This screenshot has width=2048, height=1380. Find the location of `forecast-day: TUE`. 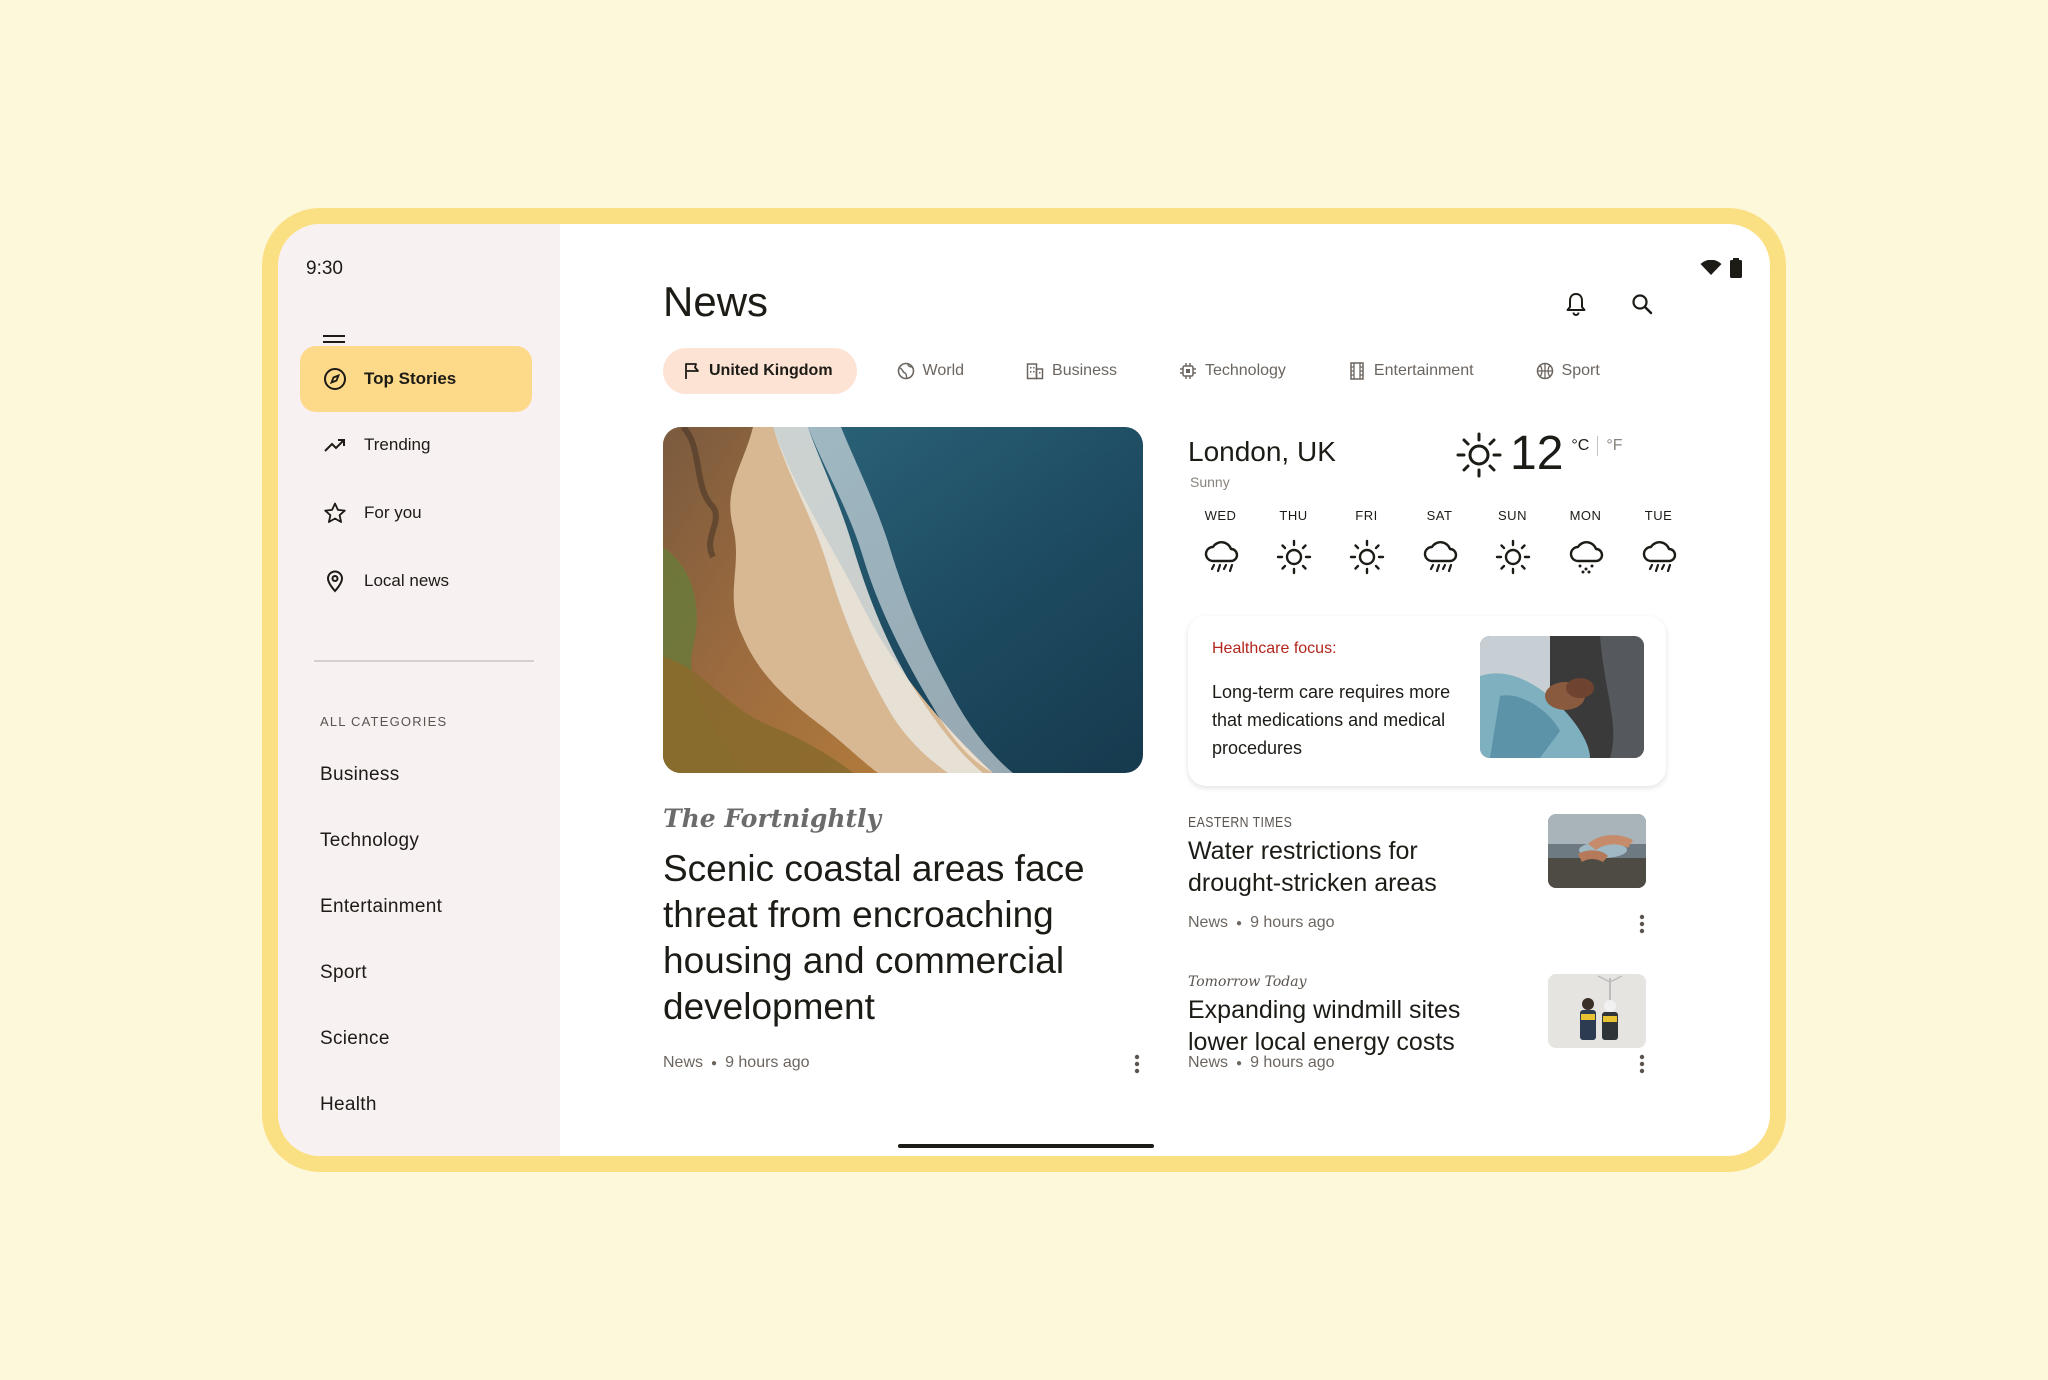

forecast-day: TUE is located at coordinates (1658, 542).